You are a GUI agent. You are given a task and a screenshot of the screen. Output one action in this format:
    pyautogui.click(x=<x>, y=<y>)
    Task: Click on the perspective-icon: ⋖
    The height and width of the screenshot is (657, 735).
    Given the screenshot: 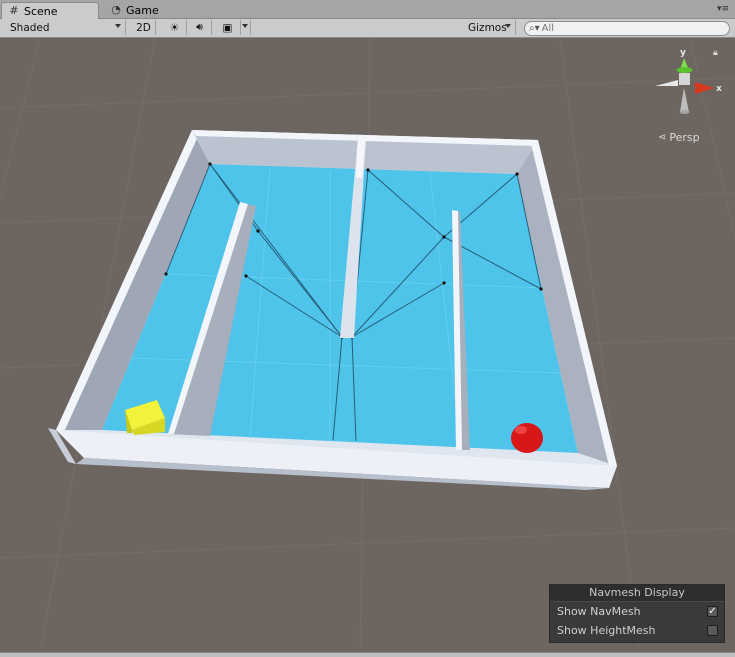 What is the action you would take?
    pyautogui.click(x=662, y=137)
    